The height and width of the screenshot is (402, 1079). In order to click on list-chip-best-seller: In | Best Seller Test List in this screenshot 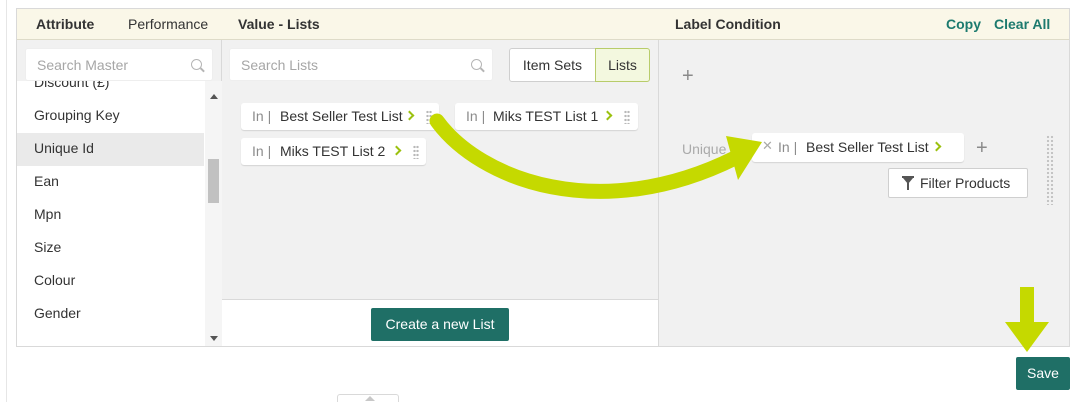, I will do `click(340, 116)`.